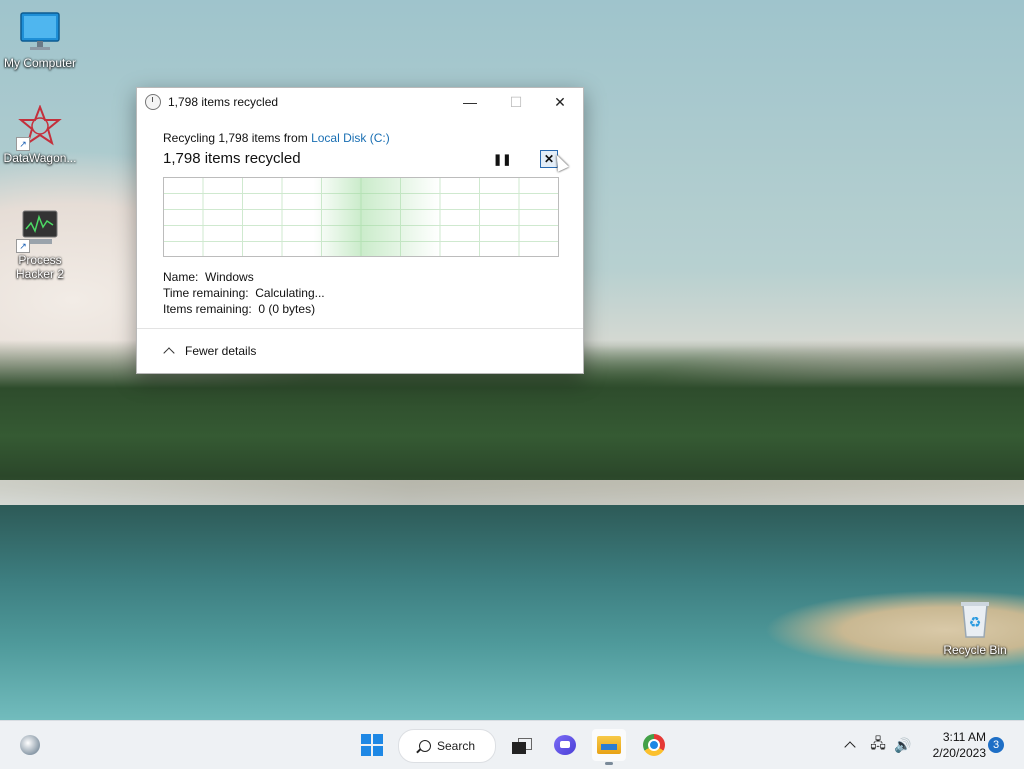 The image size is (1024, 769). I want to click on items-remaining-value: 0 (0 bytes), so click(287, 309).